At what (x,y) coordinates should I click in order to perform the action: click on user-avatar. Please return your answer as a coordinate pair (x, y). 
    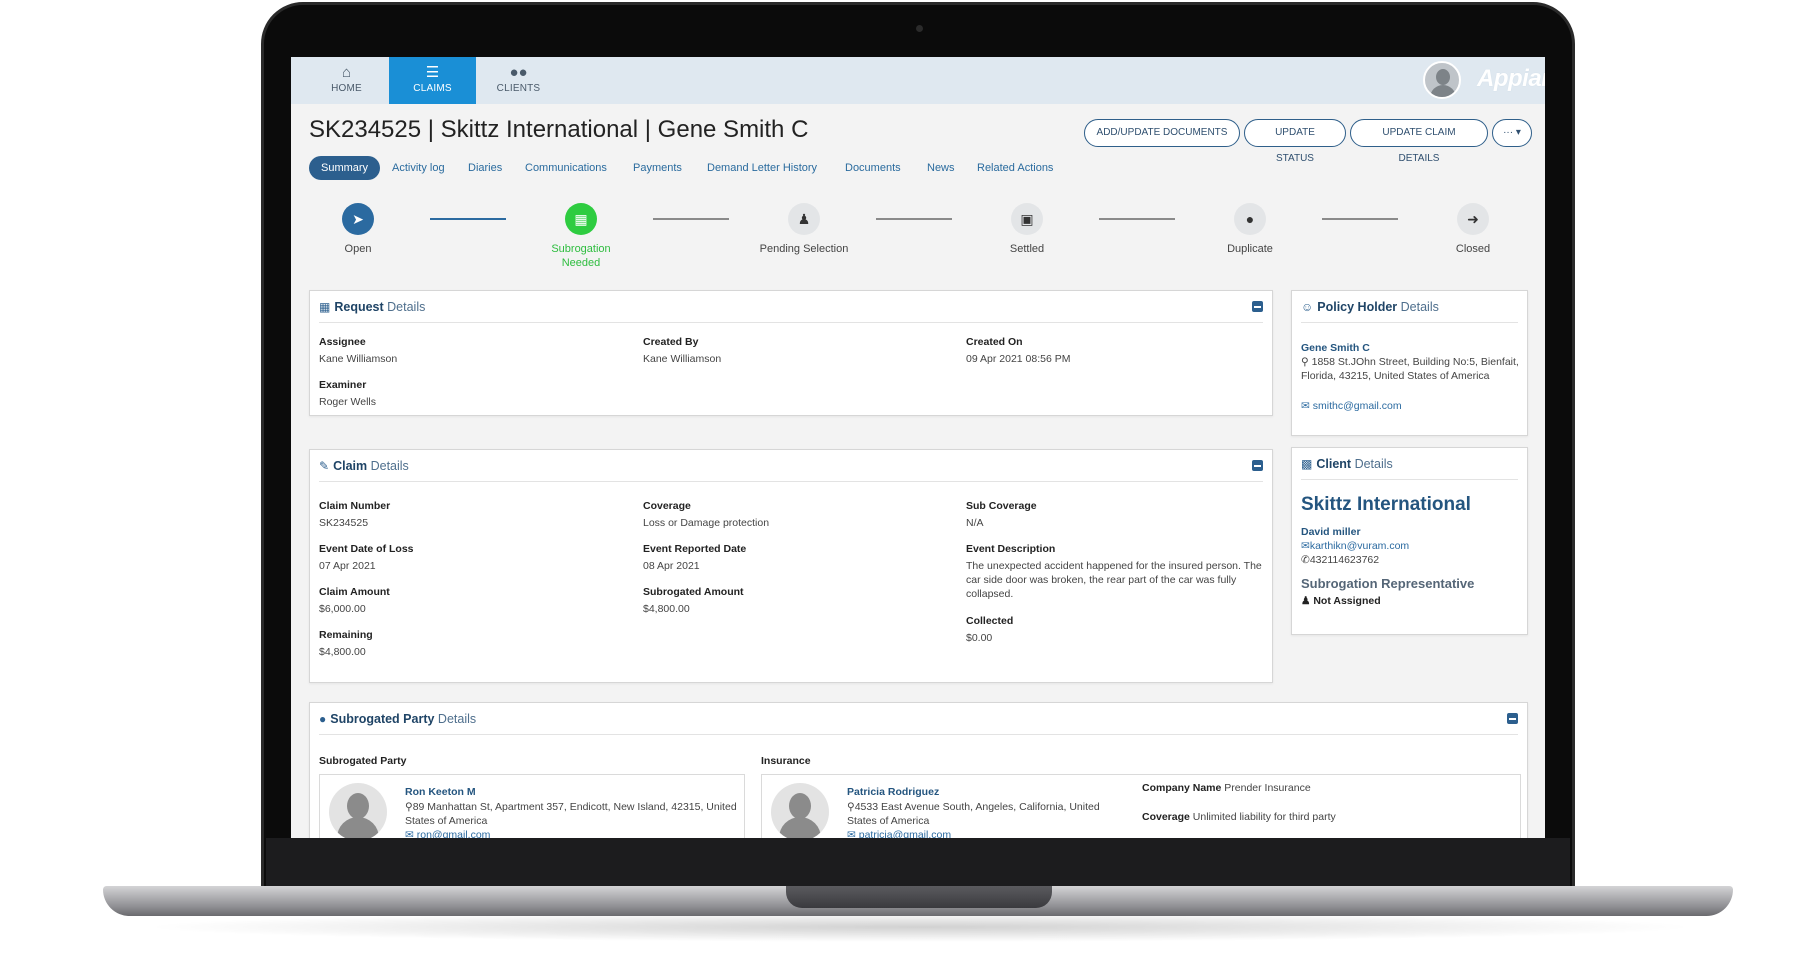
    Looking at the image, I should click on (1442, 80).